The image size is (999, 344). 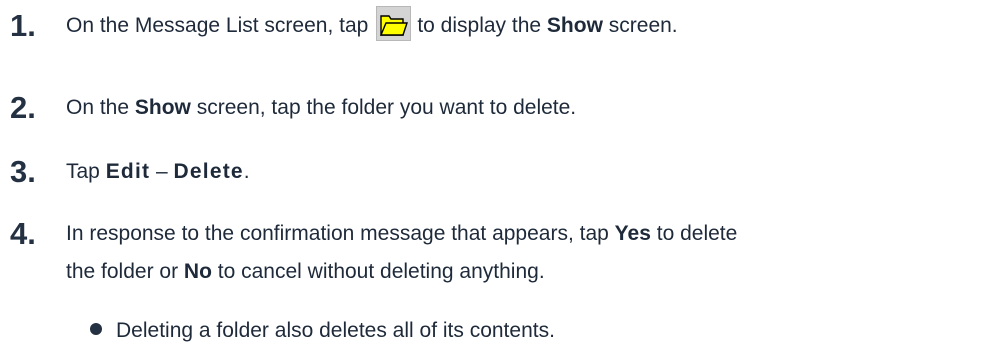 I want to click on step-text-part: Tap, so click(x=83, y=171).